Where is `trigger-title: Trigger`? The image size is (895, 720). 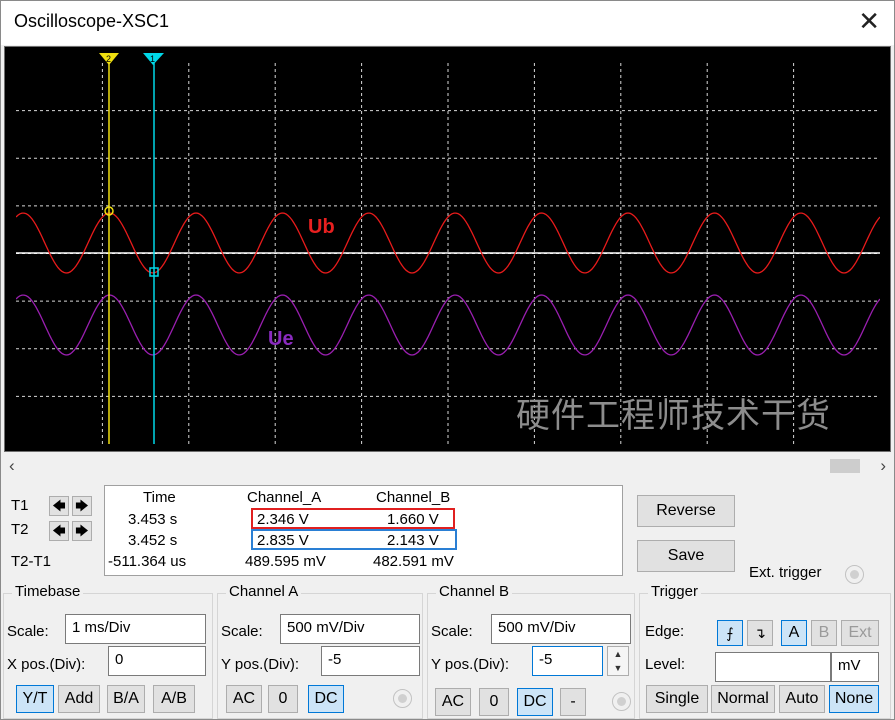
trigger-title: Trigger is located at coordinates (674, 591).